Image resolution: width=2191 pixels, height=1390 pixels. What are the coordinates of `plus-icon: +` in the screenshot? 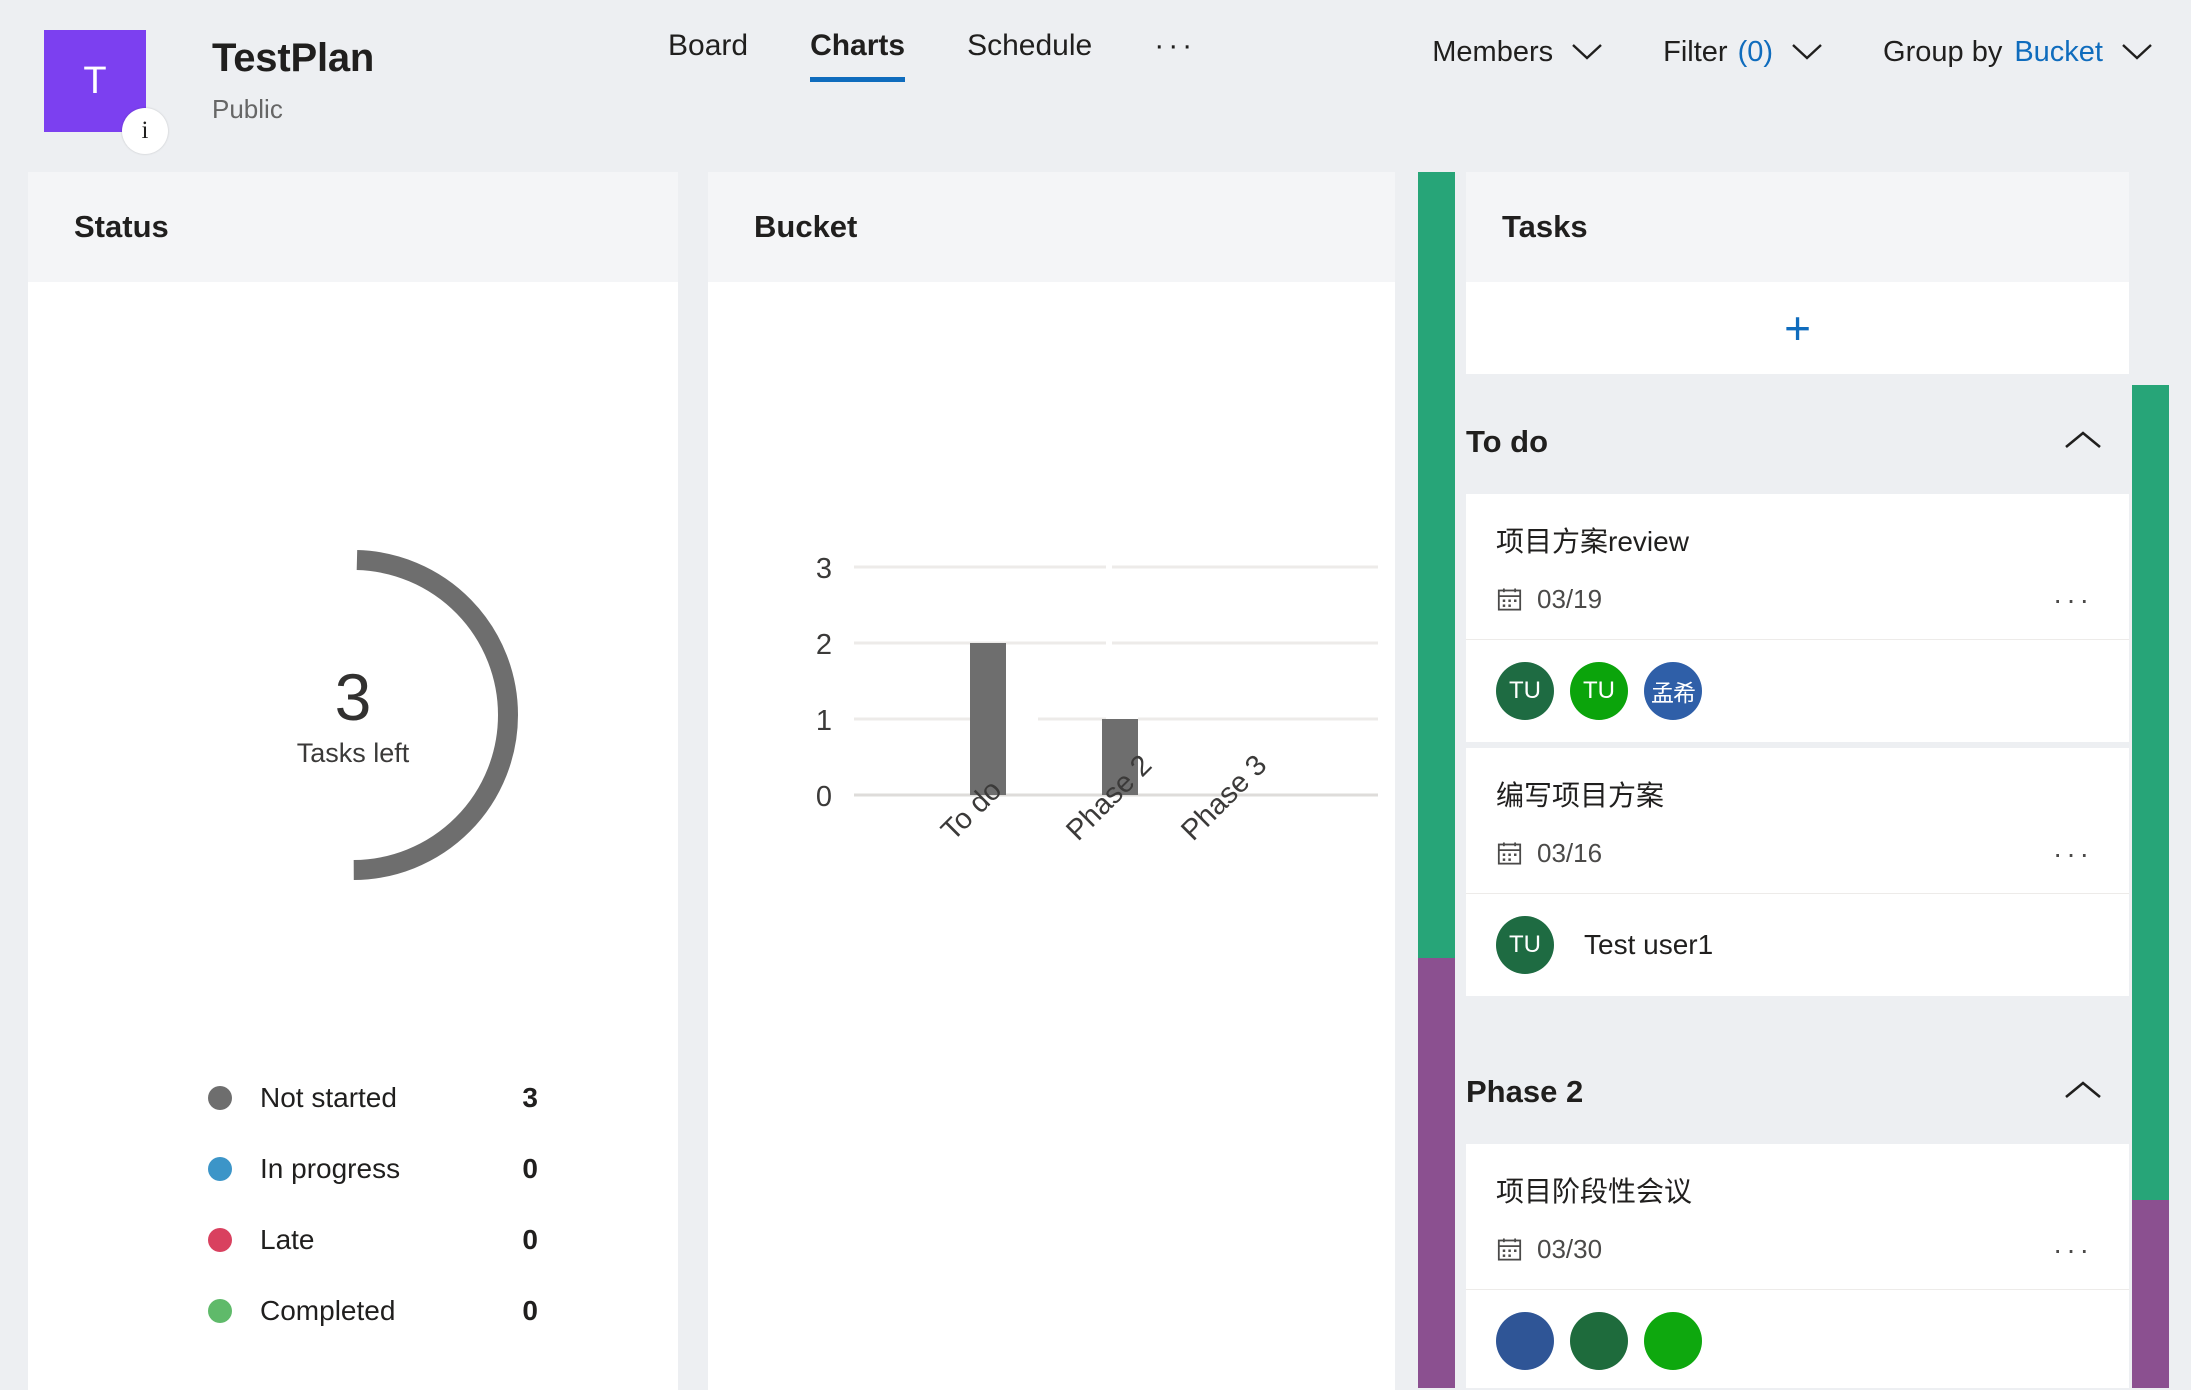 It's located at (1797, 328).